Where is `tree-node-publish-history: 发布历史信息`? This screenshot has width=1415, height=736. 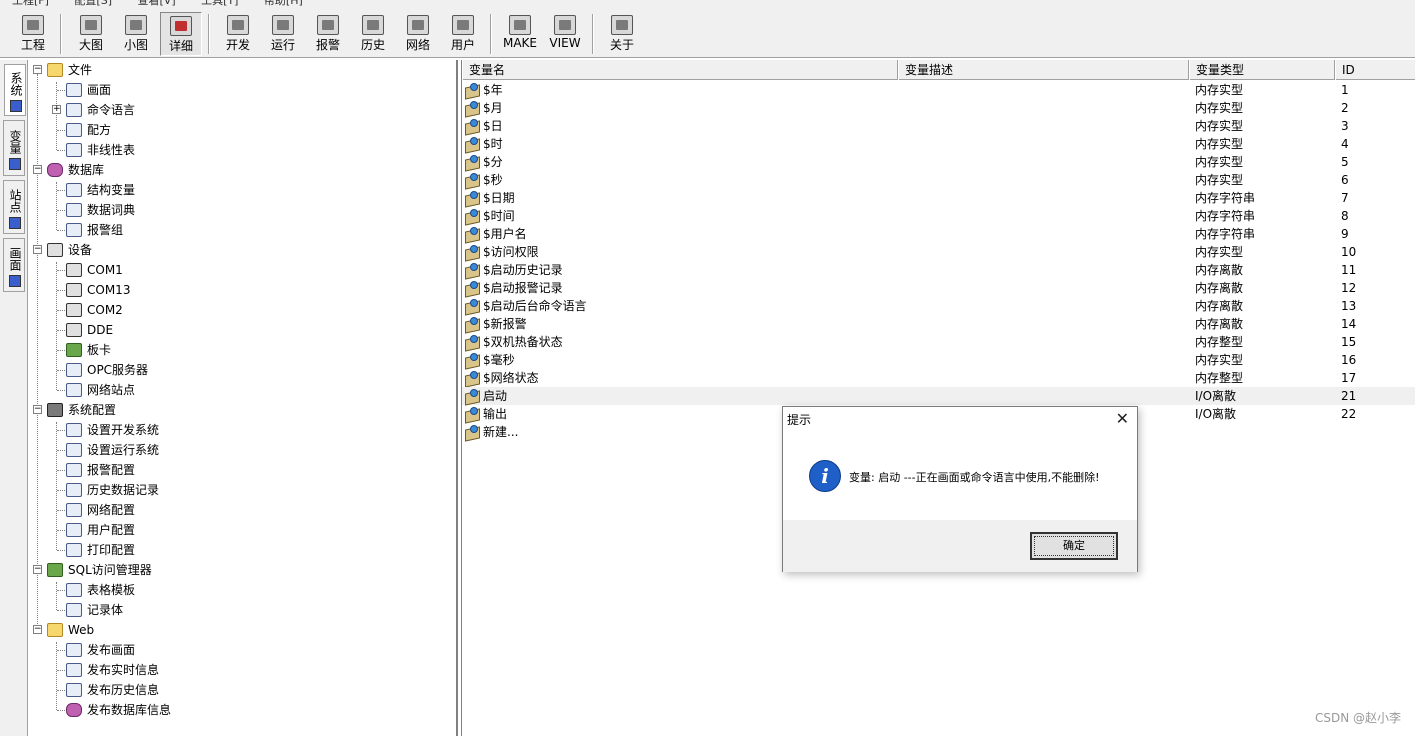
tree-node-publish-history: 发布历史信息 is located at coordinates (242, 690).